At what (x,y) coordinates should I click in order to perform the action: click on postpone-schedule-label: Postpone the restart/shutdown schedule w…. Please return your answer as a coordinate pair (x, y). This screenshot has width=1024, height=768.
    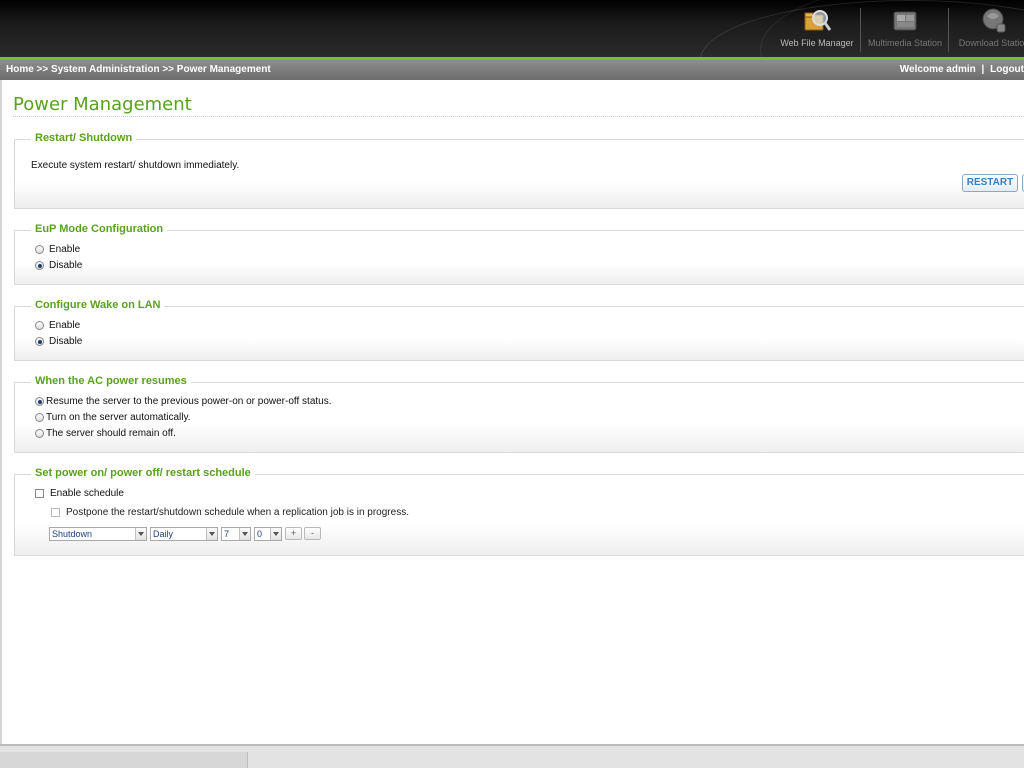
    Looking at the image, I should click on (237, 512).